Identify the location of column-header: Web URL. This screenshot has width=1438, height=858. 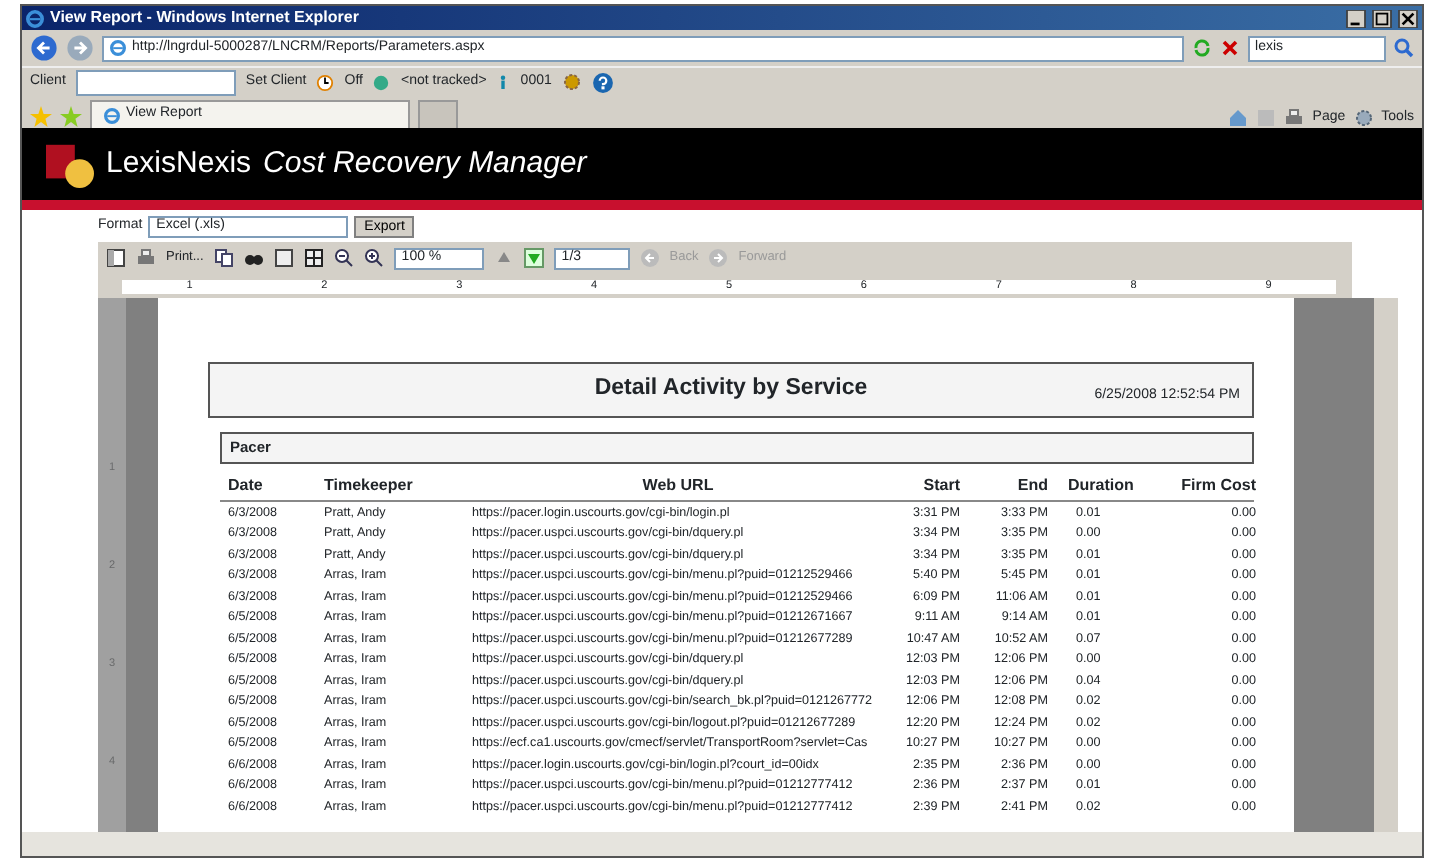
(678, 486).